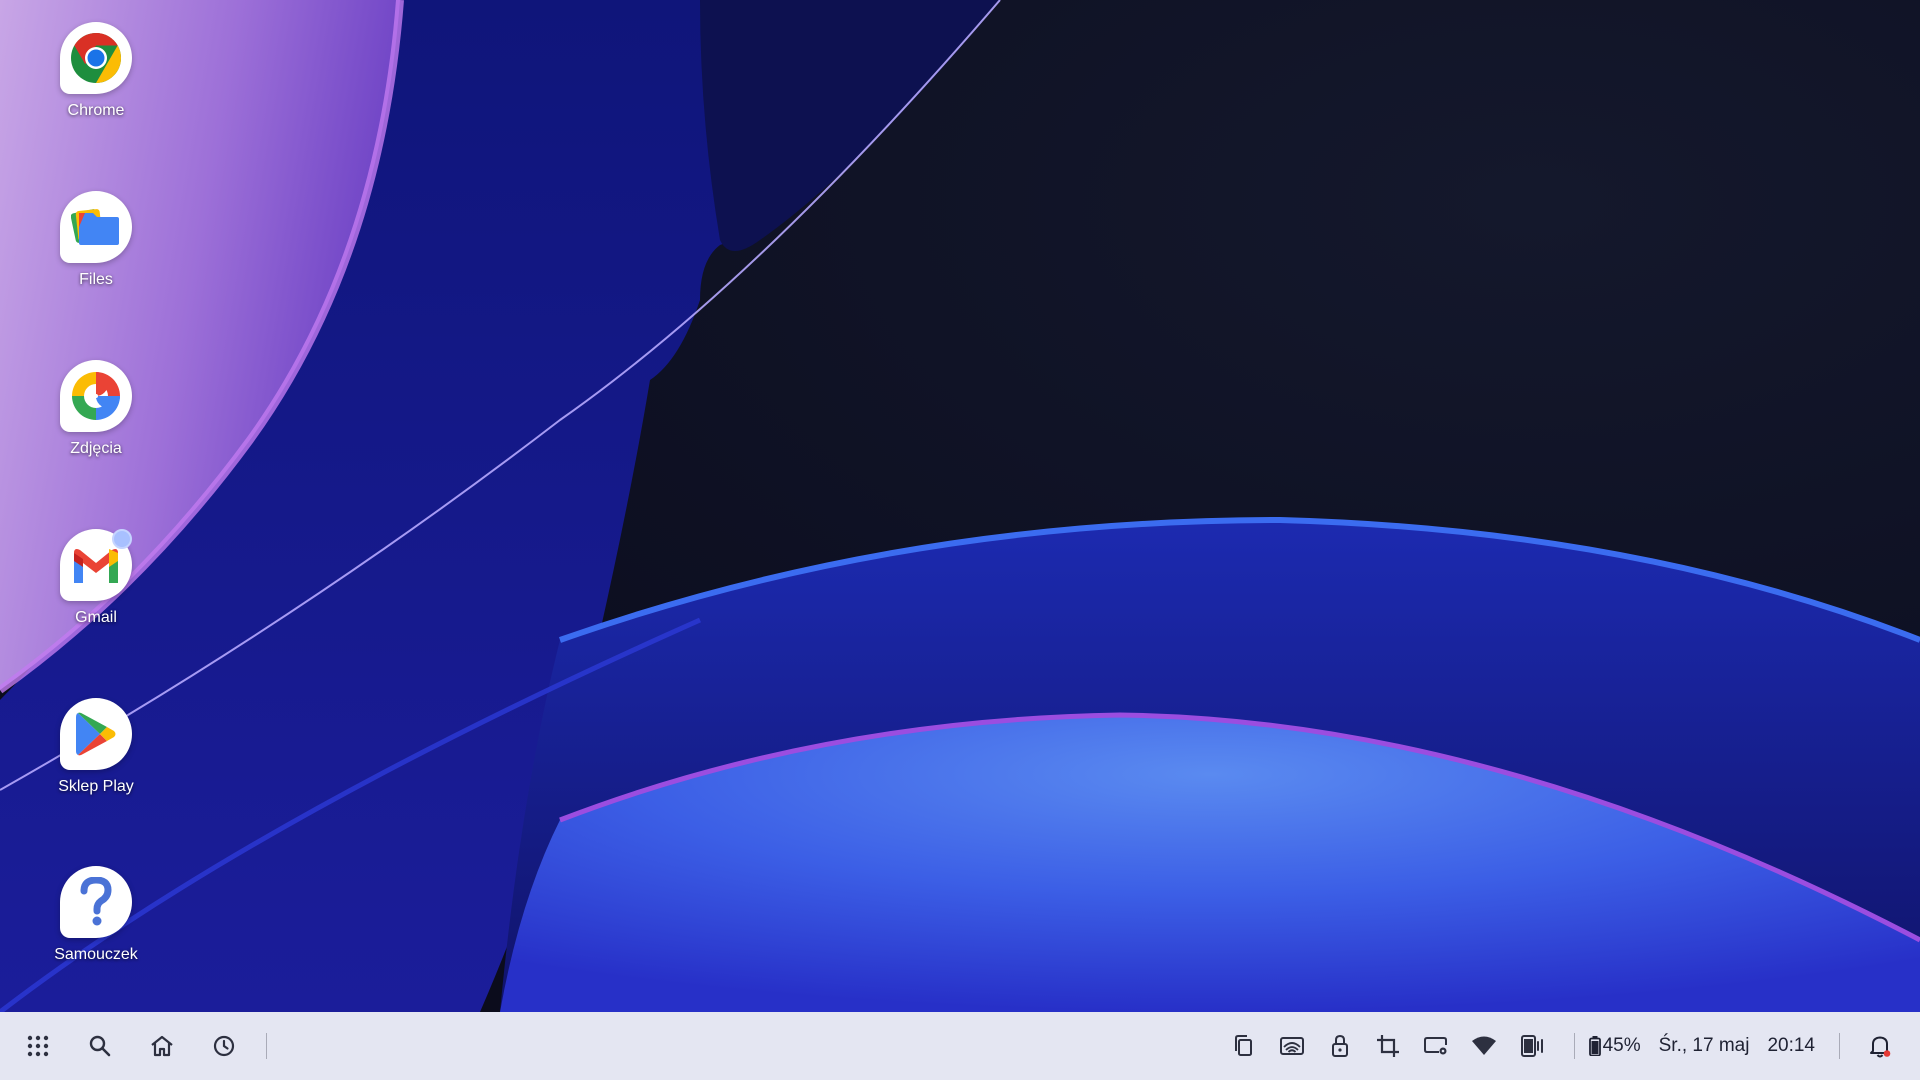 This screenshot has height=1080, width=1920. I want to click on home-button, so click(162, 1046).